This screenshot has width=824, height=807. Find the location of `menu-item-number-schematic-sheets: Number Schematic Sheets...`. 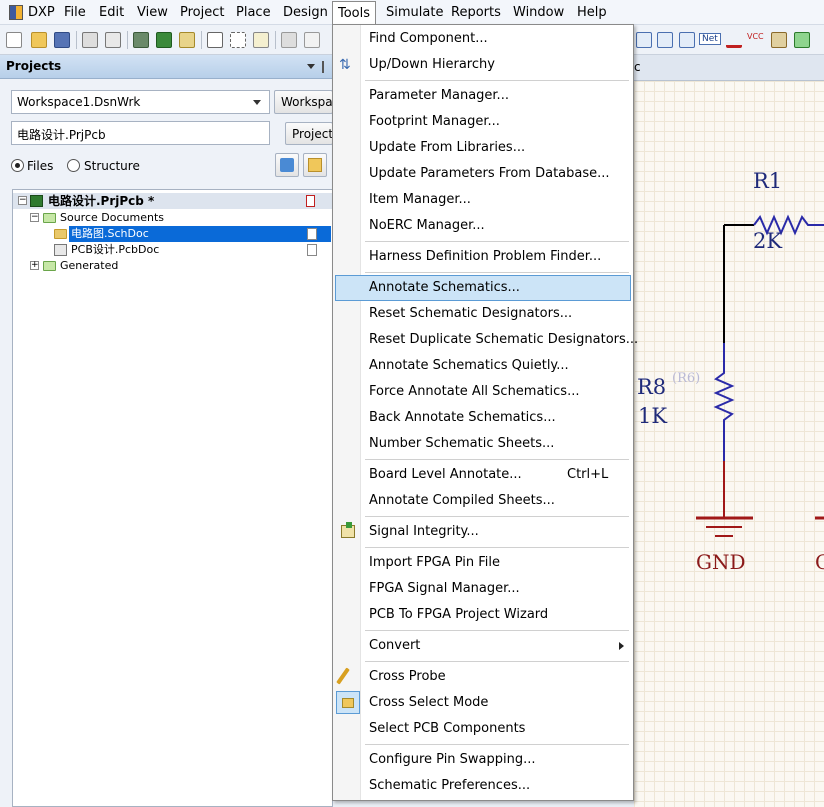

menu-item-number-schematic-sheets: Number Schematic Sheets... is located at coordinates (483, 444).